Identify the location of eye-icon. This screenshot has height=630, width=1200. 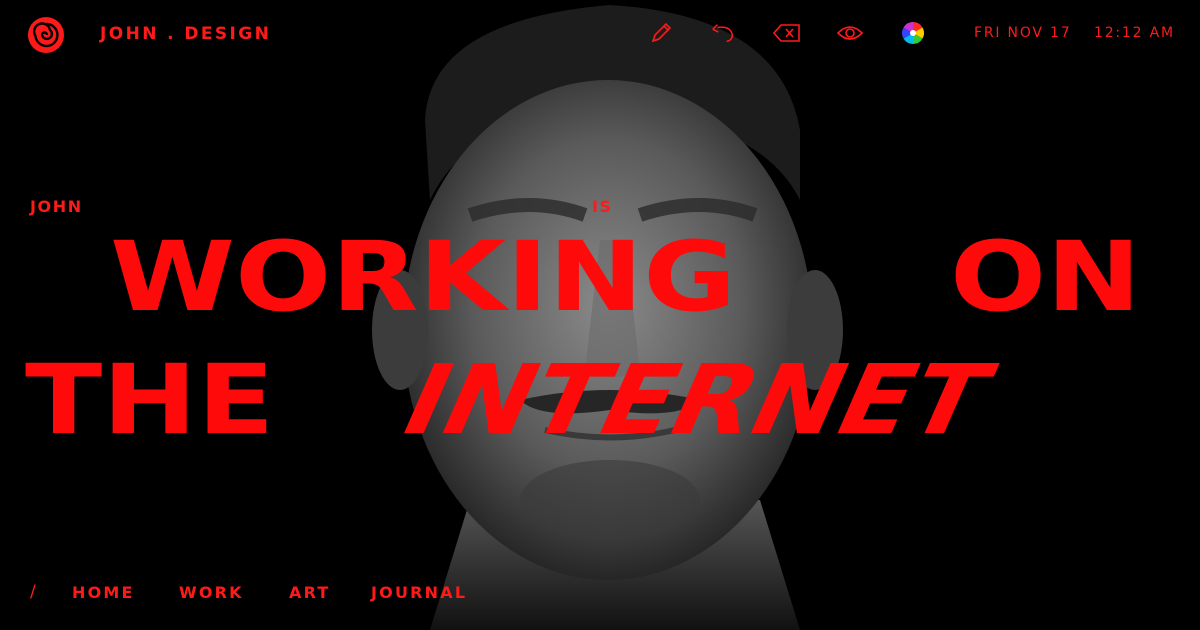
(850, 33).